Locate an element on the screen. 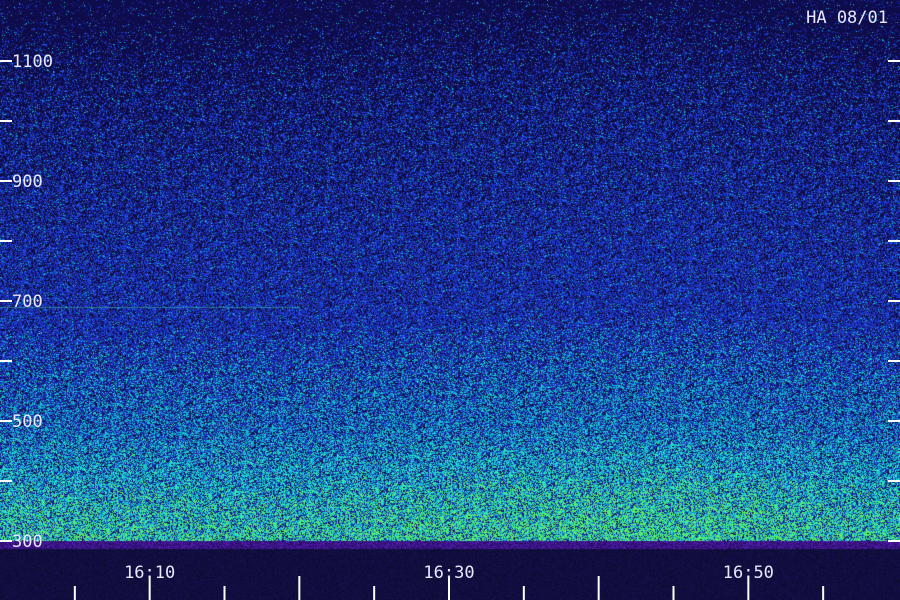 This screenshot has height=600, width=900. x-tick-label: 16:30 is located at coordinates (448, 573).